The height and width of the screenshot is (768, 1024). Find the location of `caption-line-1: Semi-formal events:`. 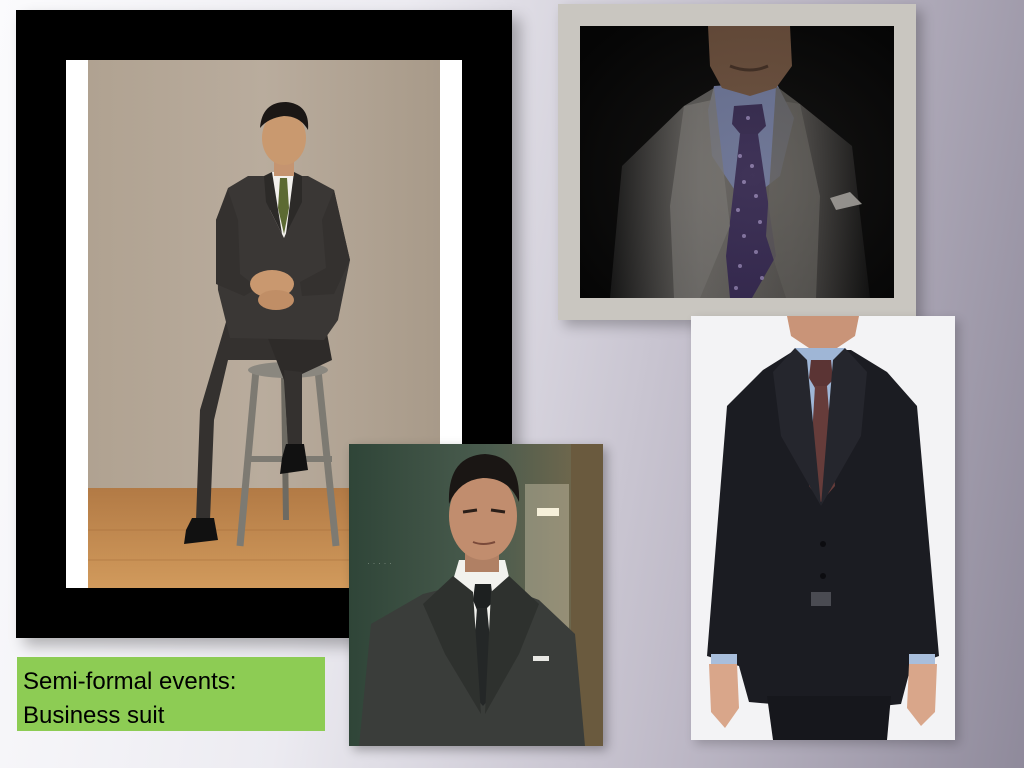

caption-line-1: Semi-formal events: is located at coordinates (130, 681).